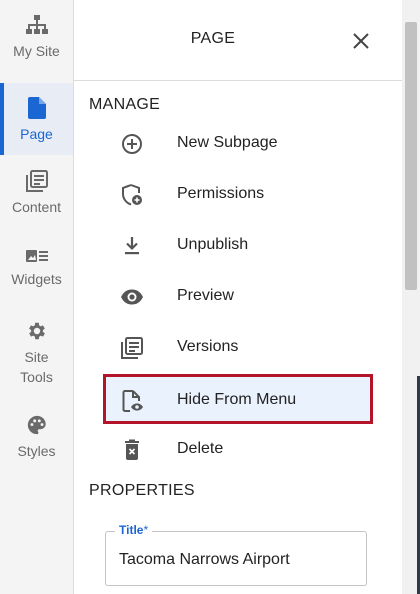 This screenshot has width=420, height=594. I want to click on nav-item-my-site: My Site, so click(36, 44).